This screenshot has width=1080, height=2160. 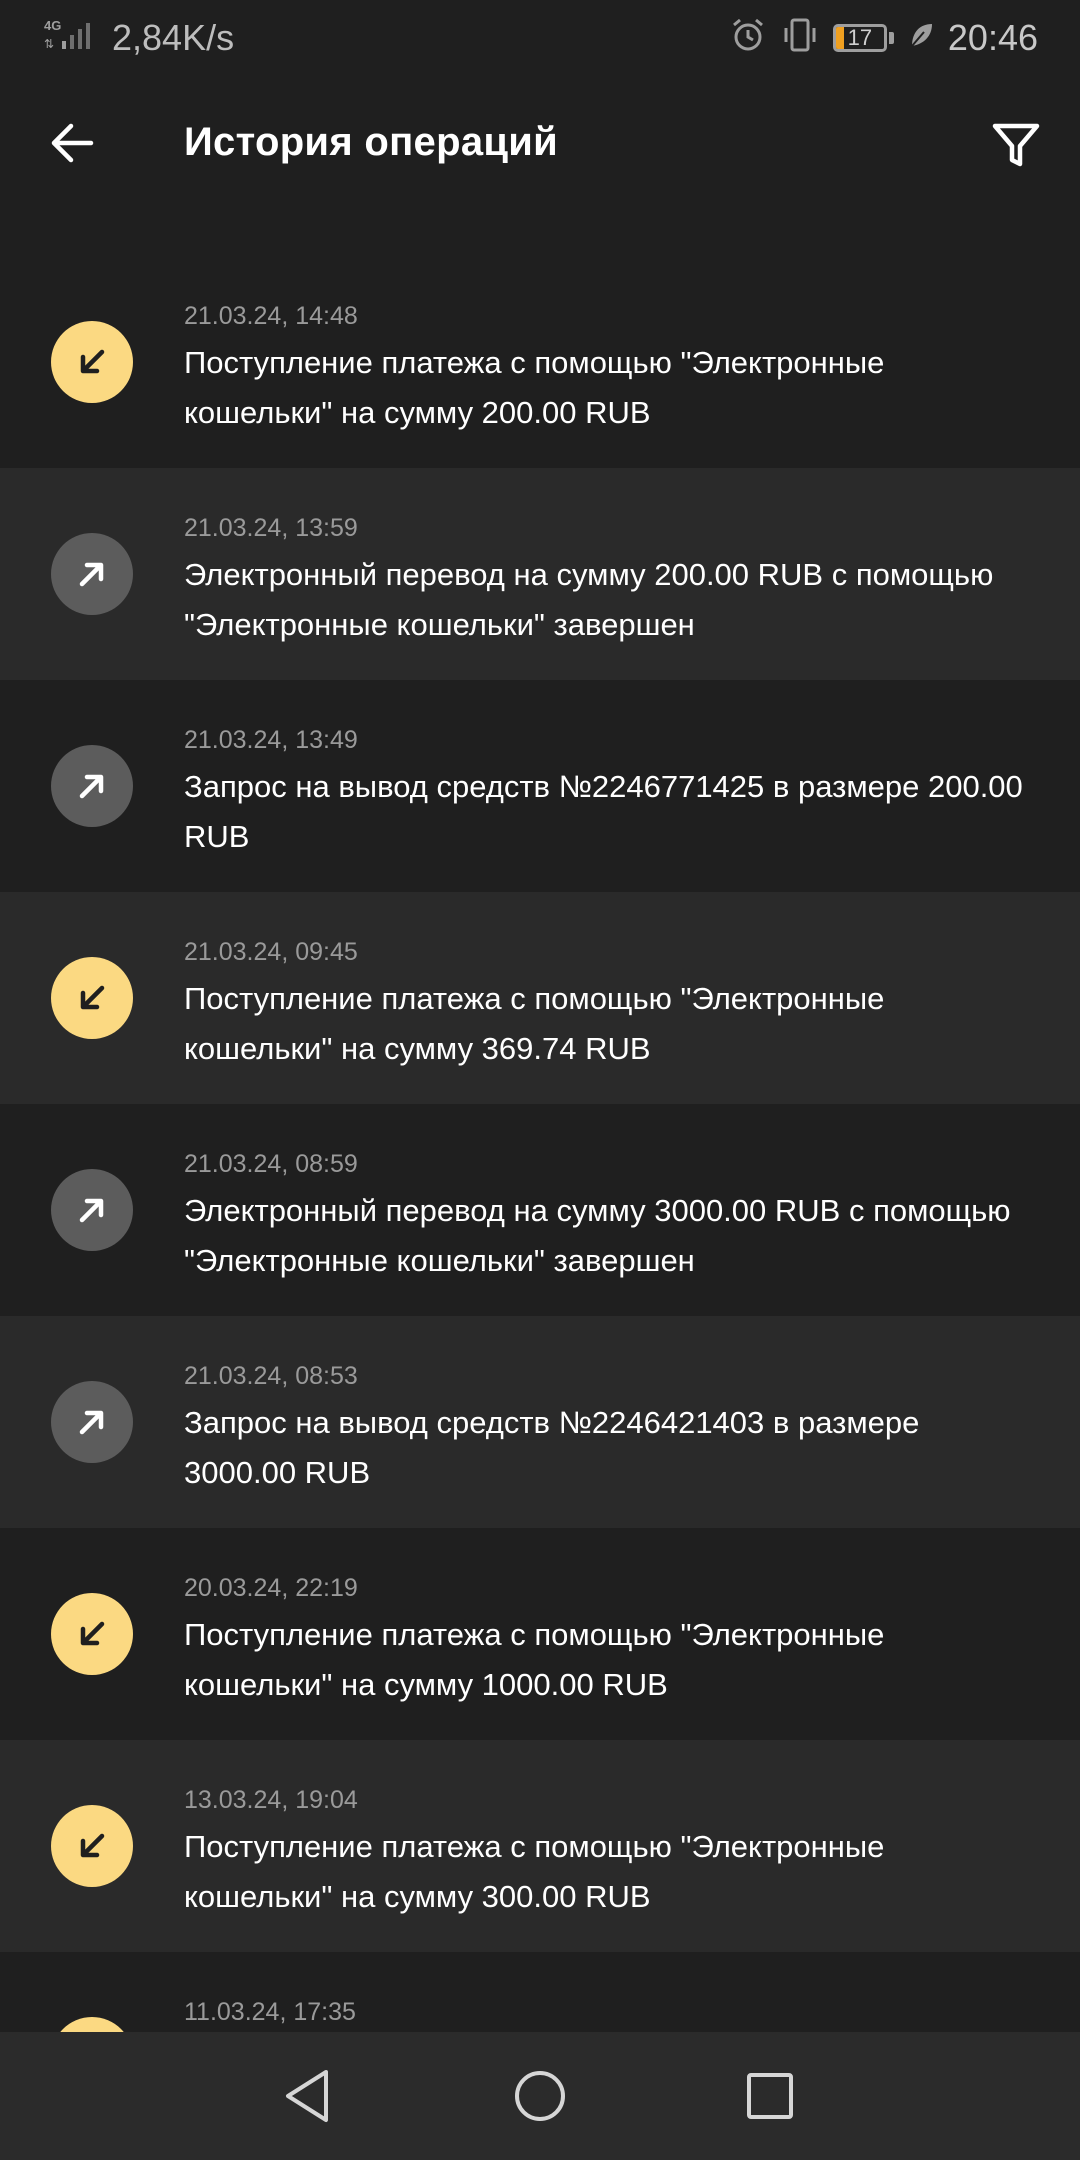 I want to click on alarm-icon, so click(x=748, y=37).